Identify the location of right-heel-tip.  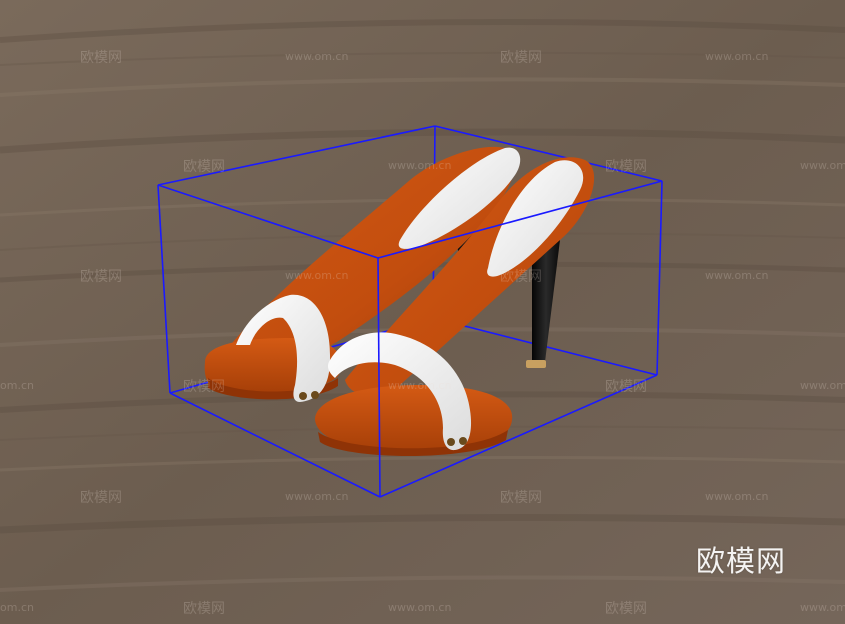
(536, 364).